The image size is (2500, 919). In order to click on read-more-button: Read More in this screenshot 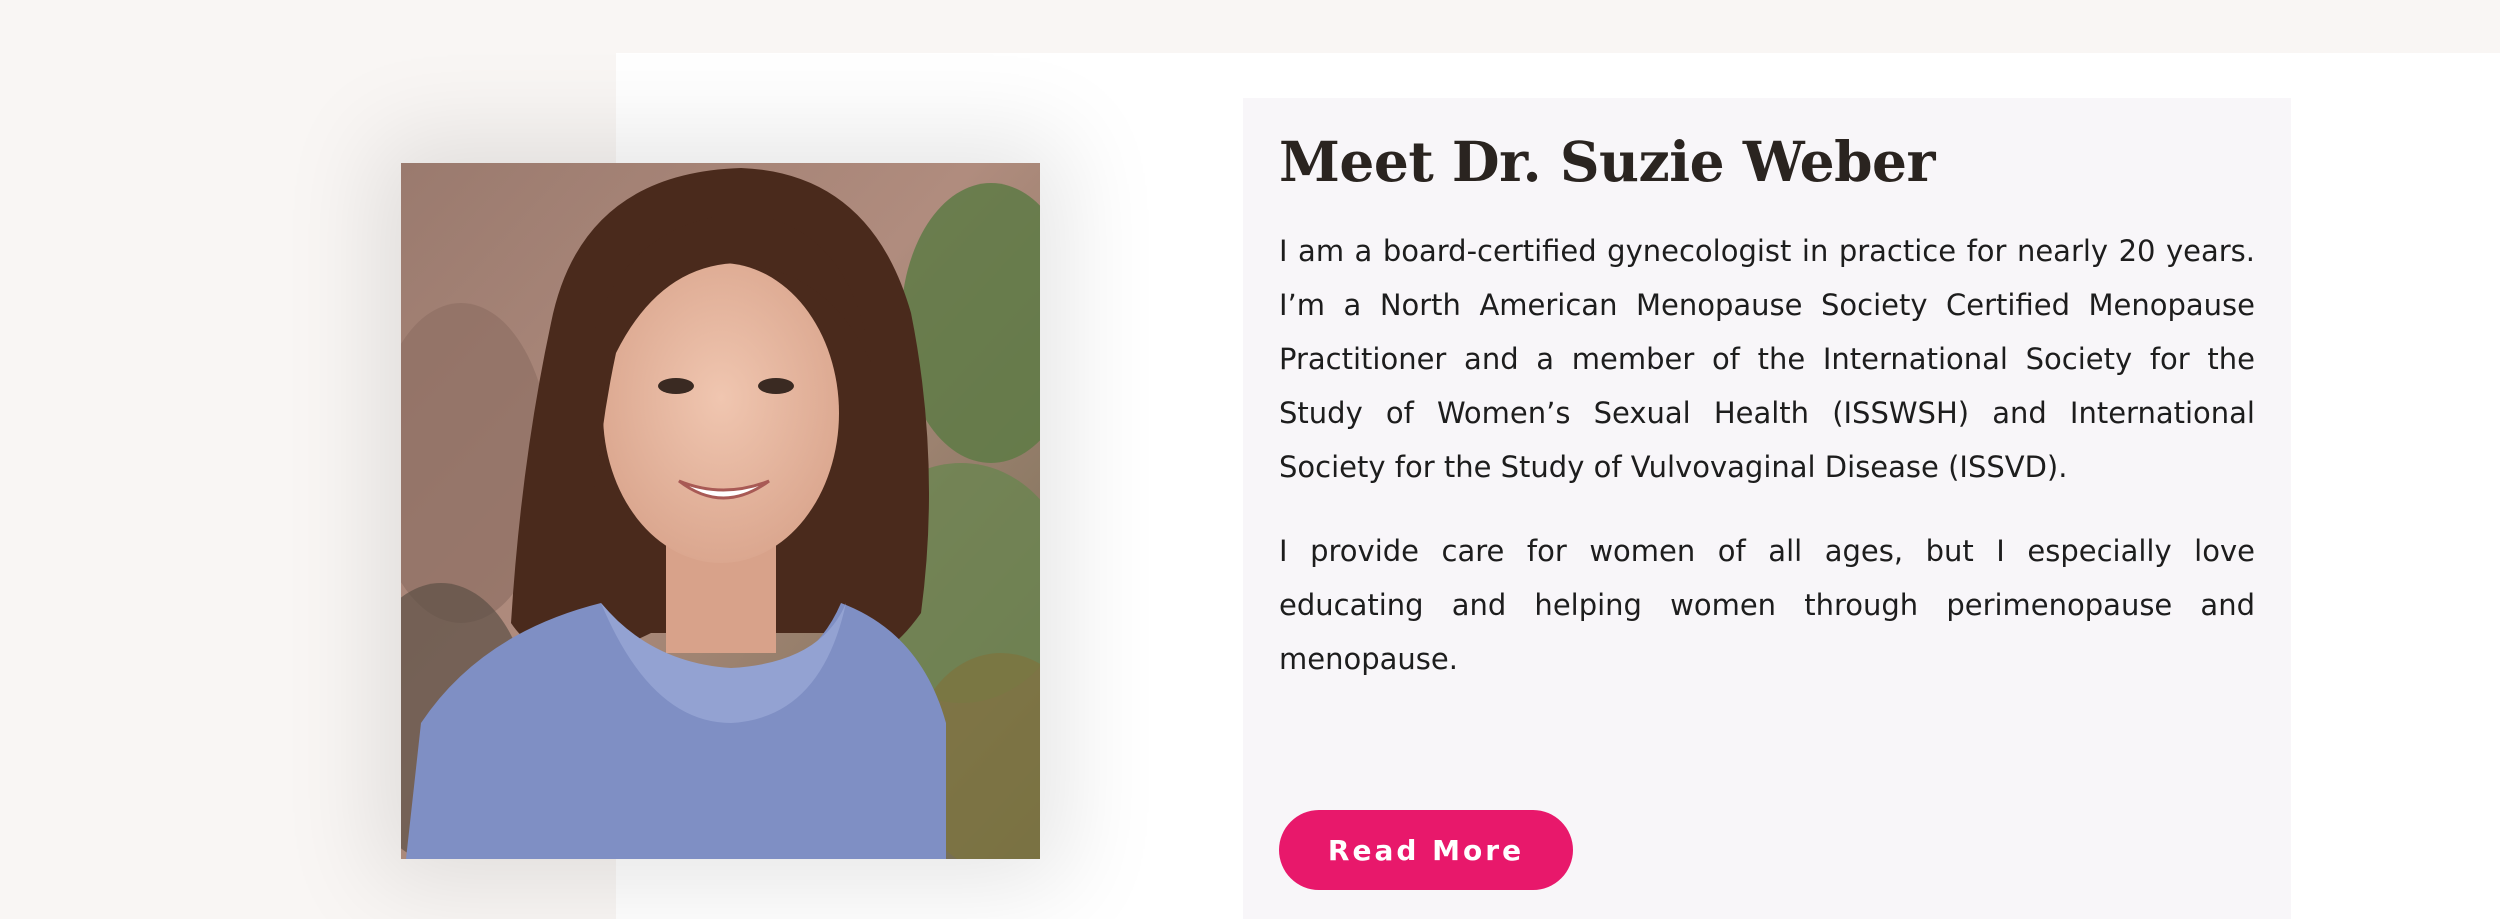, I will do `click(1426, 850)`.